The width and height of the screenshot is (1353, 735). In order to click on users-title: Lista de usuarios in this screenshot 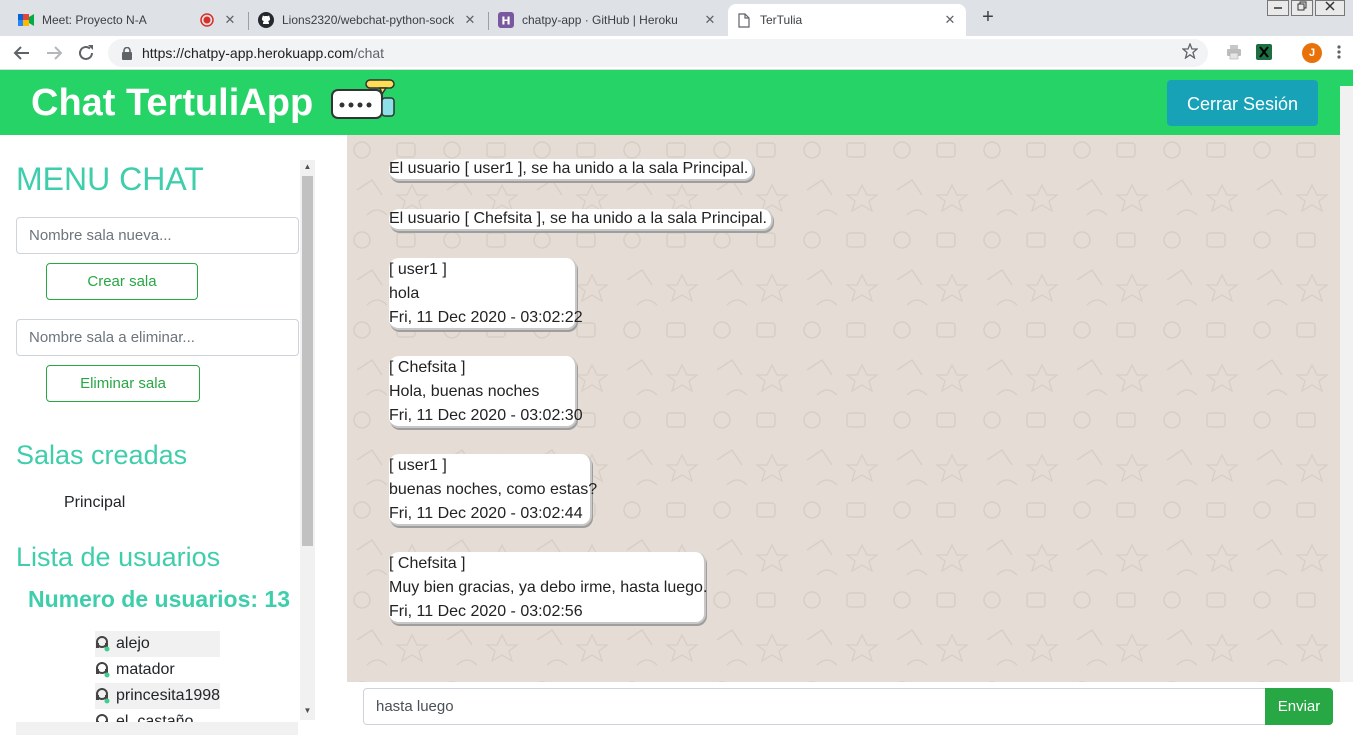, I will do `click(118, 557)`.